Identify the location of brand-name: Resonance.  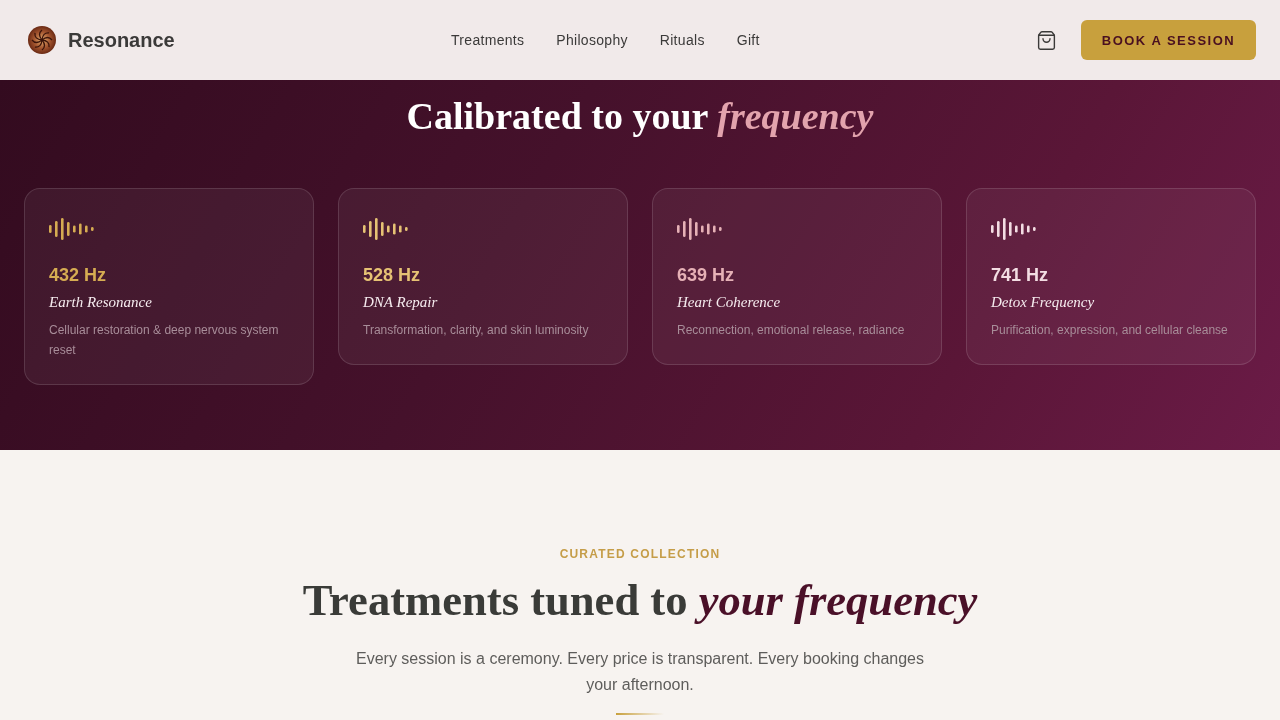
(121, 40).